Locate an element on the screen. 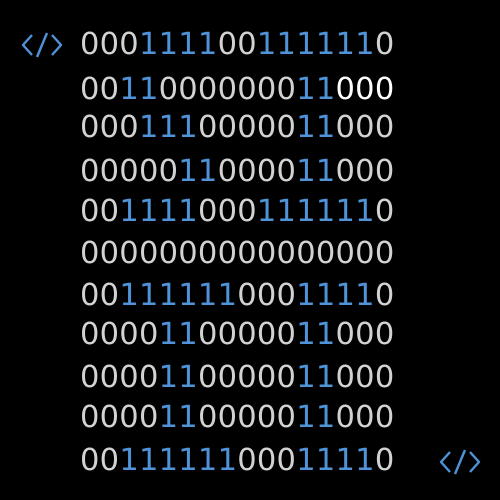 The width and height of the screenshot is (500, 500). binary-row: 0000011000011000 is located at coordinates (237, 172).